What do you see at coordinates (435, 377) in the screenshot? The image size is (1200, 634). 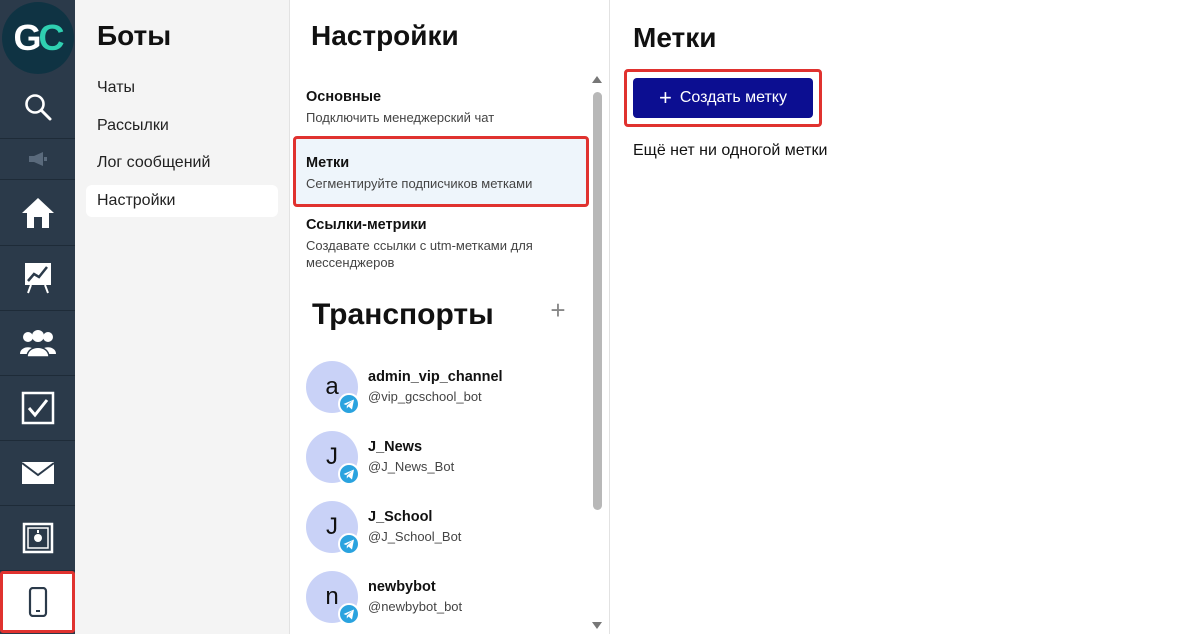 I see `transport-name: admin_vip_channel` at bounding box center [435, 377].